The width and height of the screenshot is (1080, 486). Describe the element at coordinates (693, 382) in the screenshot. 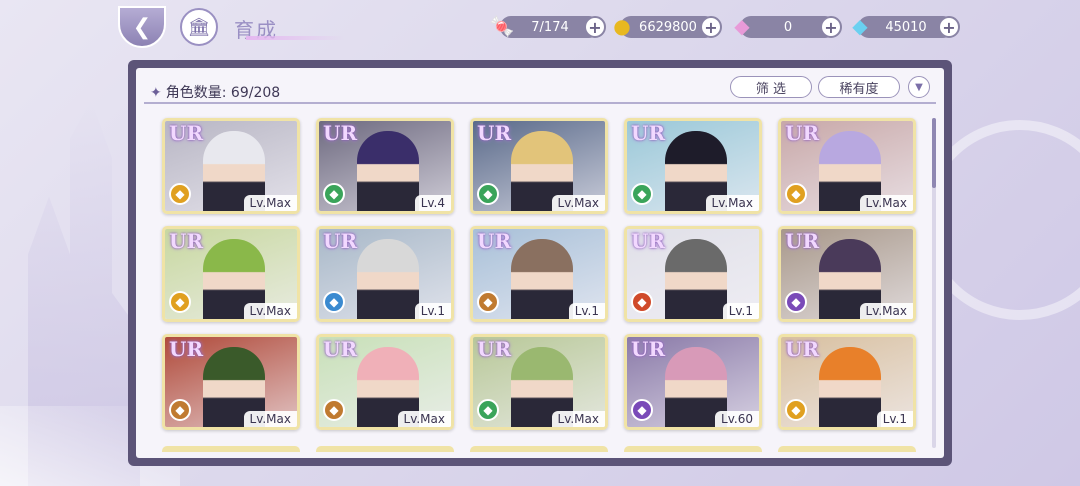

I see `character-card: UR ◆ Lv.60` at that location.